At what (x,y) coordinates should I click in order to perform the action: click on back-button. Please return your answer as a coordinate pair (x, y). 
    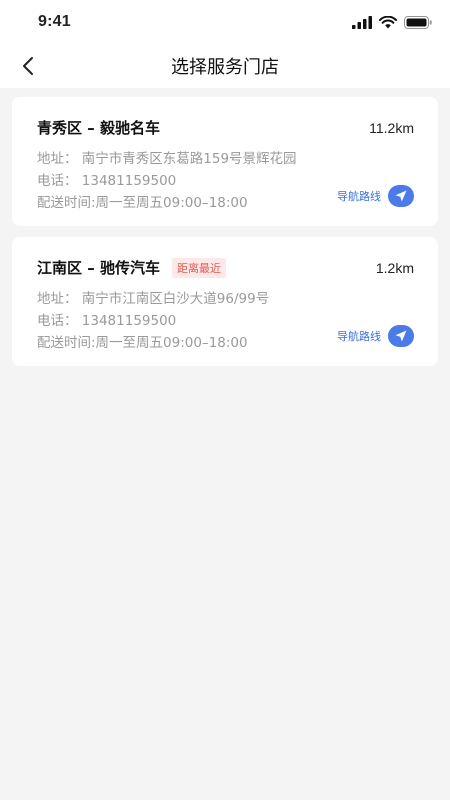
    Looking at the image, I should click on (28, 66).